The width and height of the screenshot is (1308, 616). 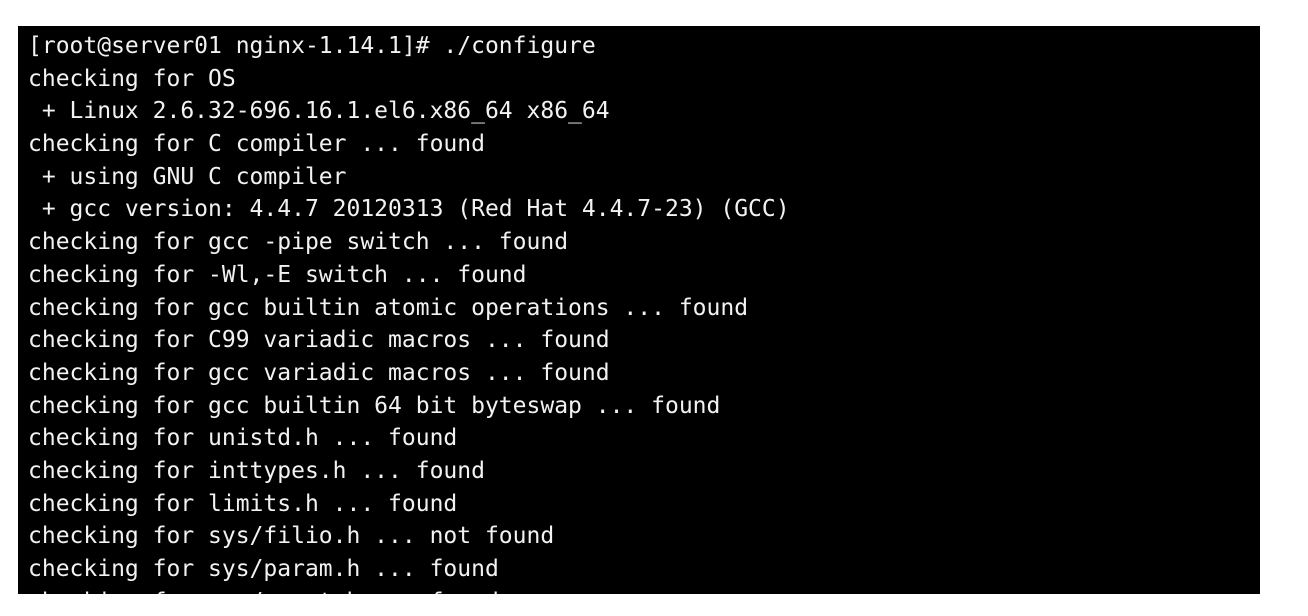 I want to click on terminal-line: checking for limits.h ... found, so click(x=243, y=503).